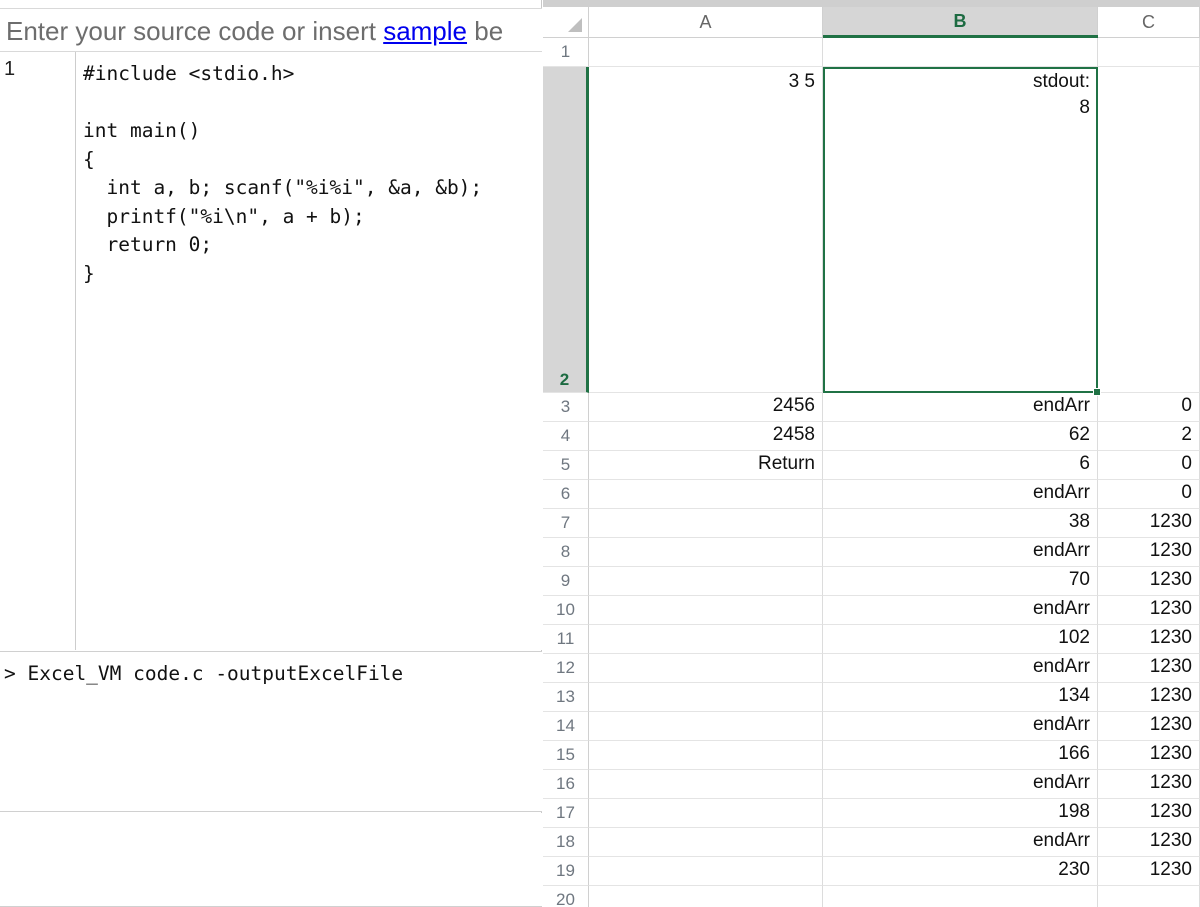 The image size is (1200, 907). What do you see at coordinates (1149, 896) in the screenshot?
I see `cell-C20` at bounding box center [1149, 896].